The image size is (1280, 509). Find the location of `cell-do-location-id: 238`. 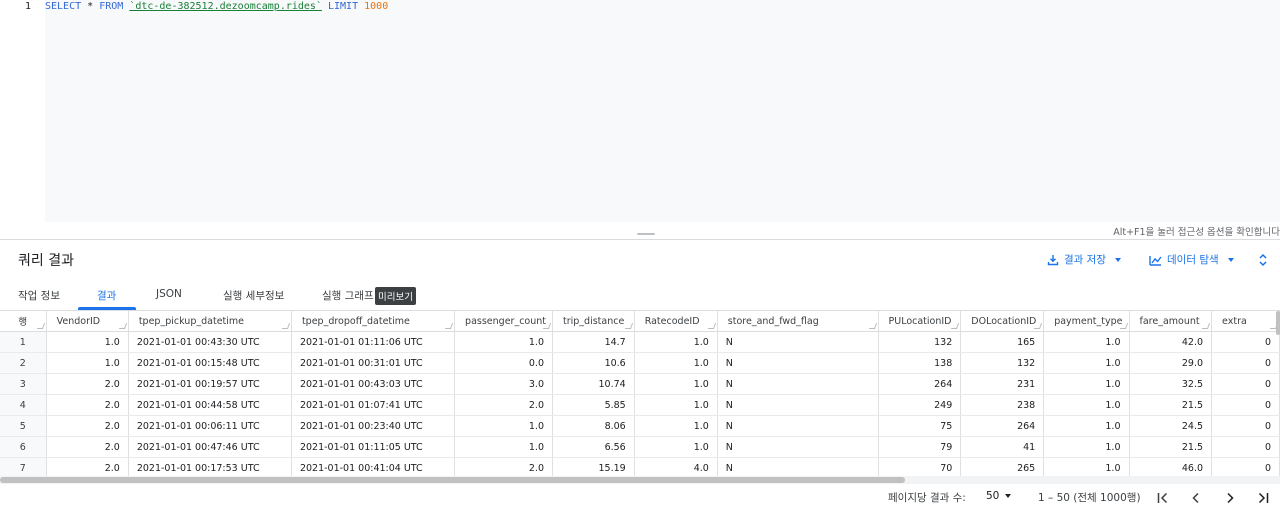

cell-do-location-id: 238 is located at coordinates (1002, 405).